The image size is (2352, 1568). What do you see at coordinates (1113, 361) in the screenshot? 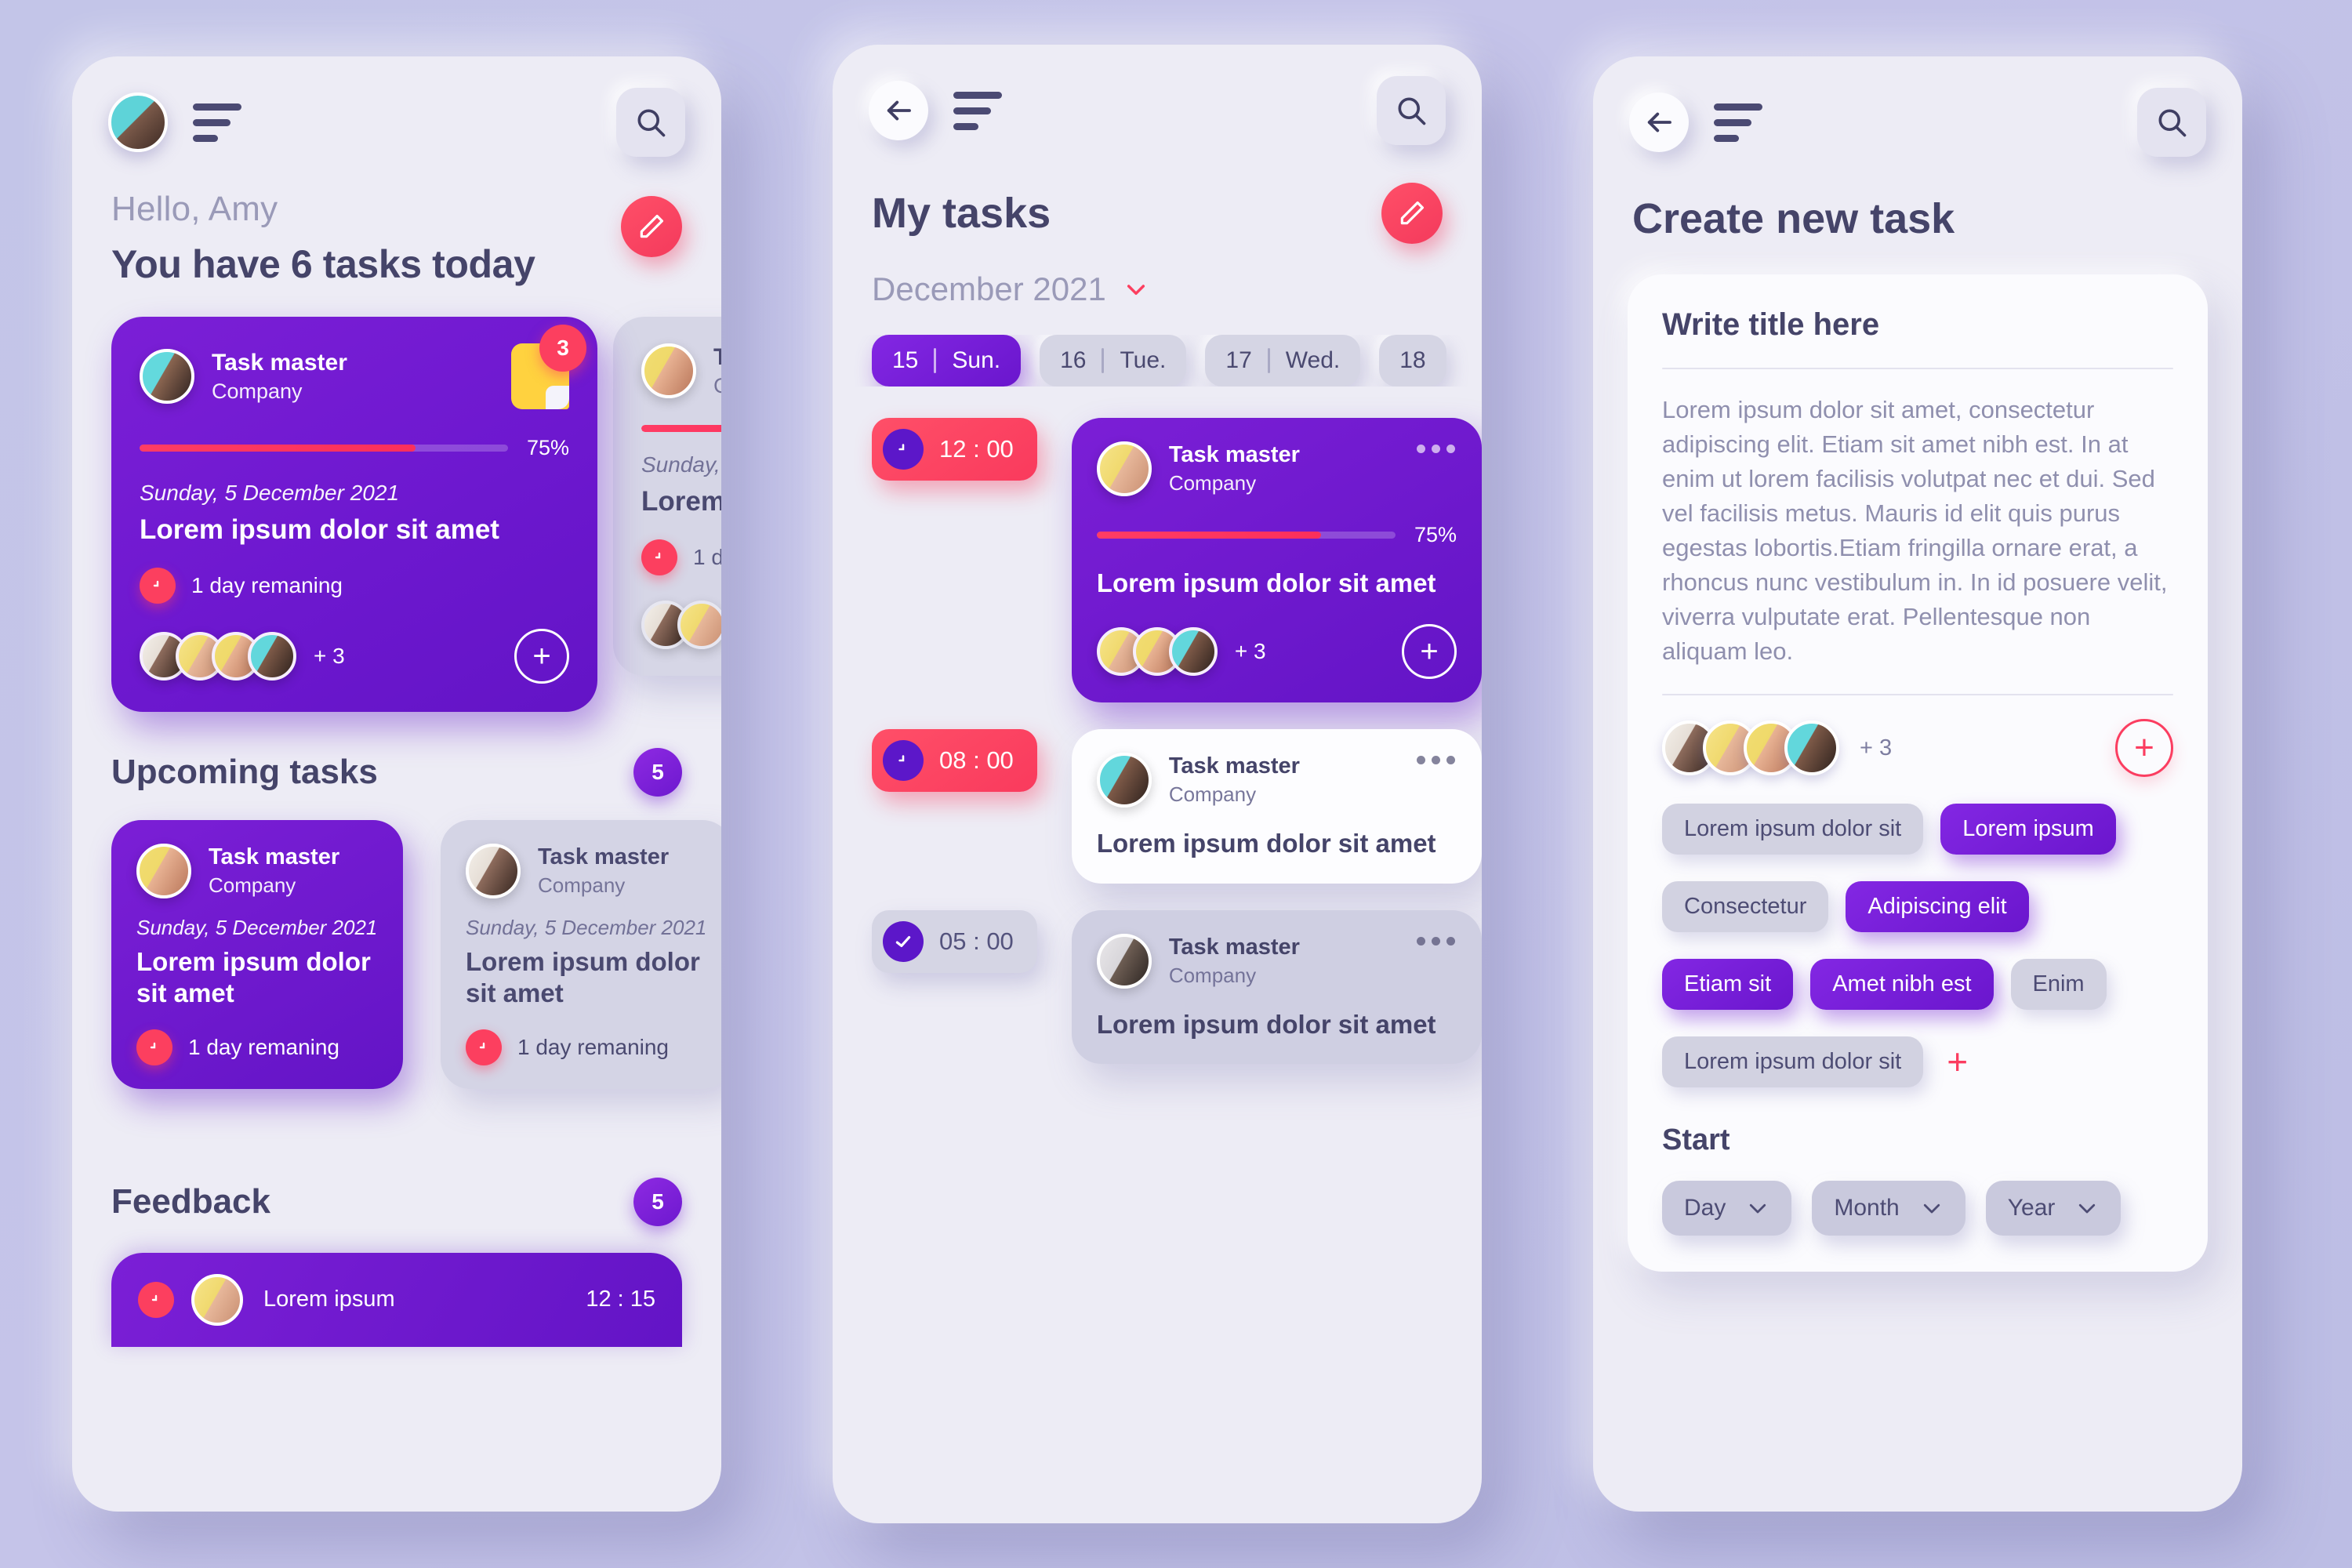
I see `day-chip-16: 16 Tue.` at bounding box center [1113, 361].